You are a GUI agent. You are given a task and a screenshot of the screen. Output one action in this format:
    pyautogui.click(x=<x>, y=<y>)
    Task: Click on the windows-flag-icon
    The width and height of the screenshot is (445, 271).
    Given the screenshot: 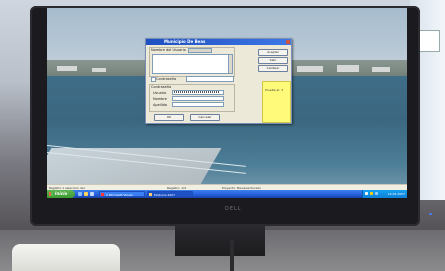 What is the action you would take?
    pyautogui.click(x=51, y=194)
    